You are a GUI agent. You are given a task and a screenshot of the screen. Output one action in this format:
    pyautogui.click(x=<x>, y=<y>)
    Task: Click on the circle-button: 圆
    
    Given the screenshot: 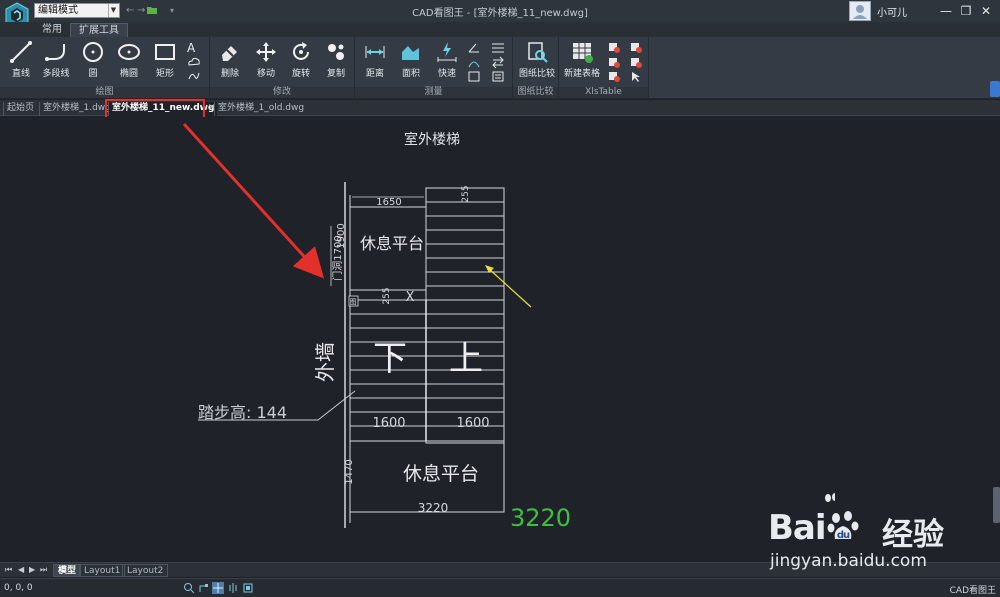 What is the action you would take?
    pyautogui.click(x=93, y=59)
    